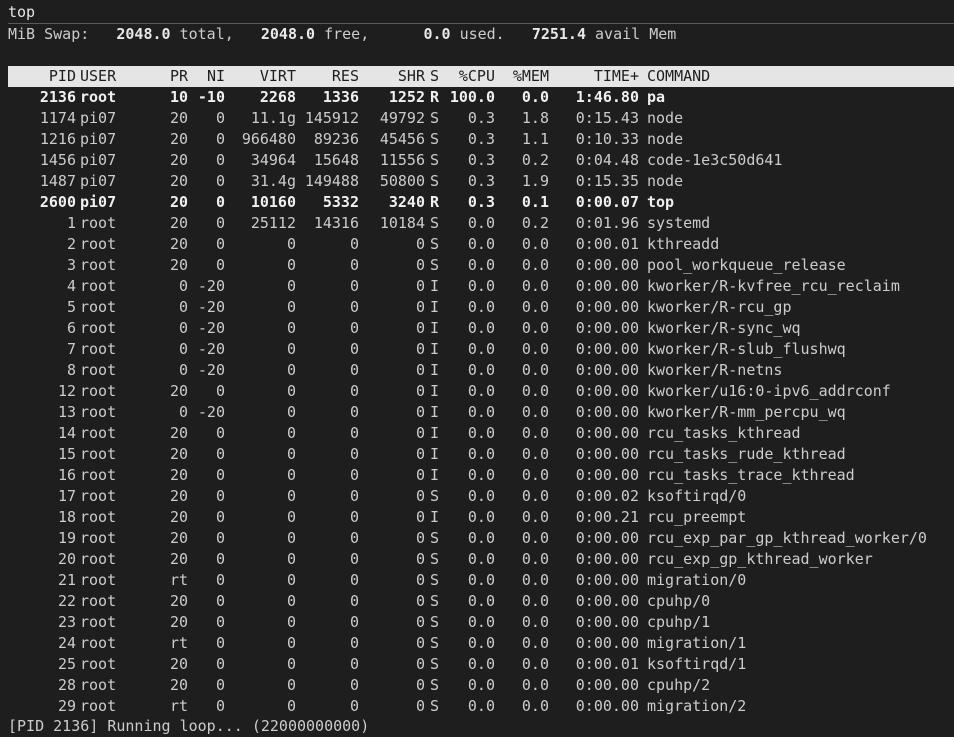 The image size is (954, 737). What do you see at coordinates (697, 580) in the screenshot?
I see `process-command: migration/0` at bounding box center [697, 580].